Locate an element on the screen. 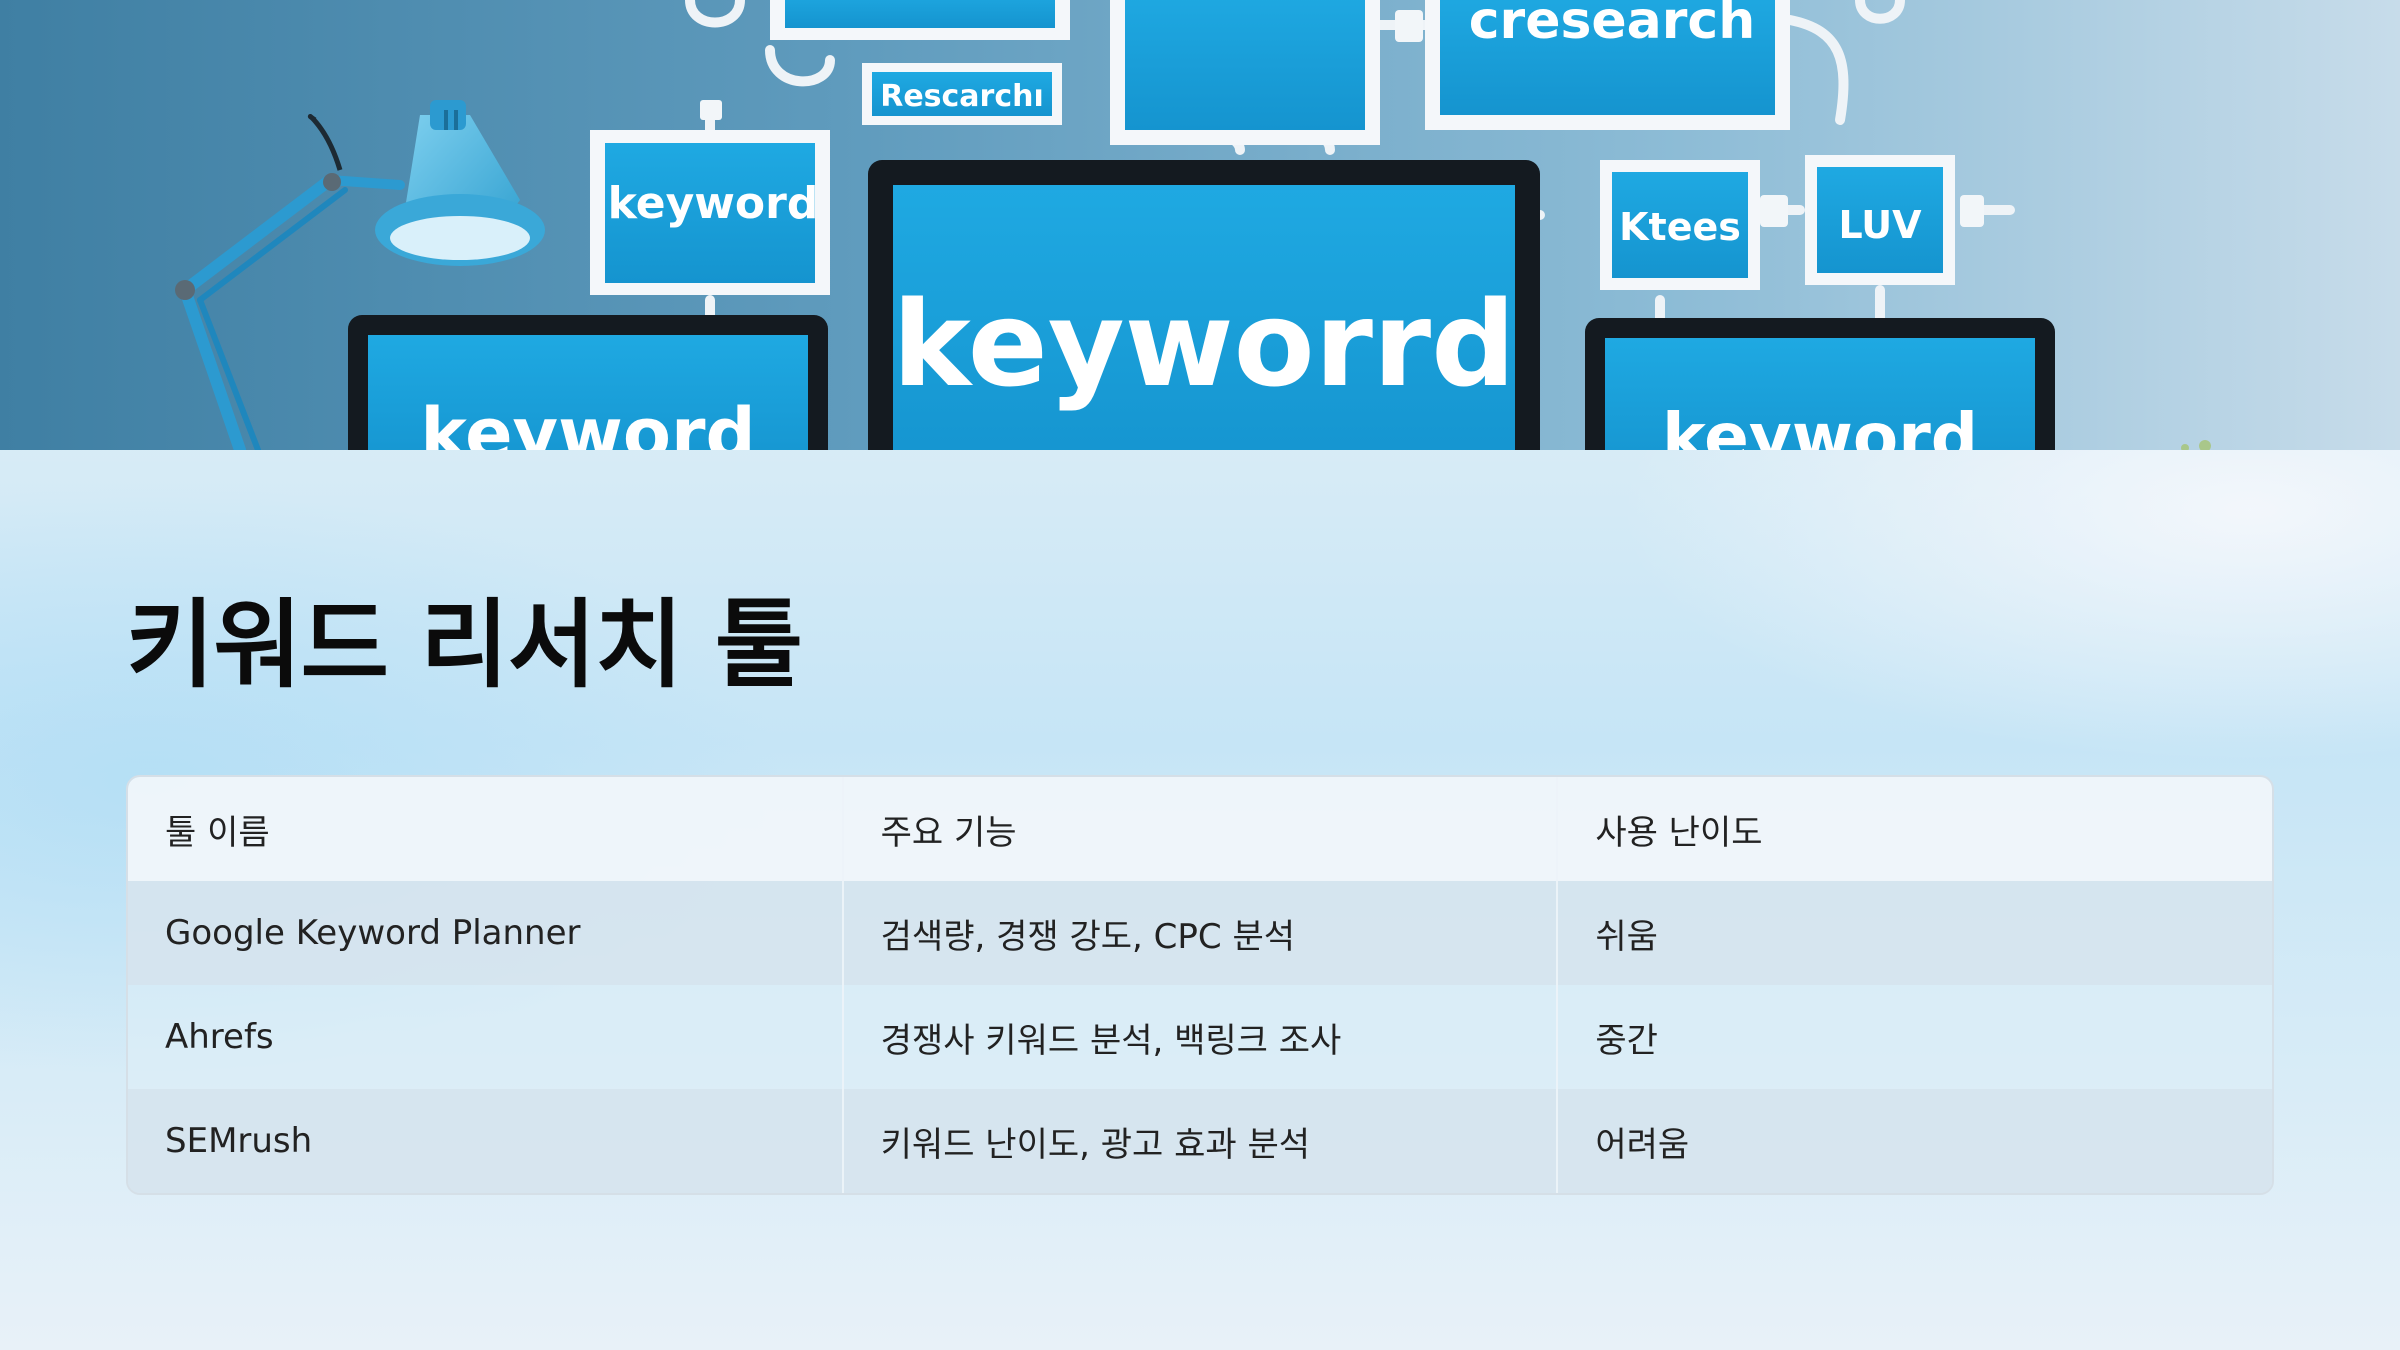 This screenshot has width=2400, height=1350. table-row: Ahrefs 경쟁사 키워드 분석, 백링크 조사 중간 is located at coordinates (1200, 1037).